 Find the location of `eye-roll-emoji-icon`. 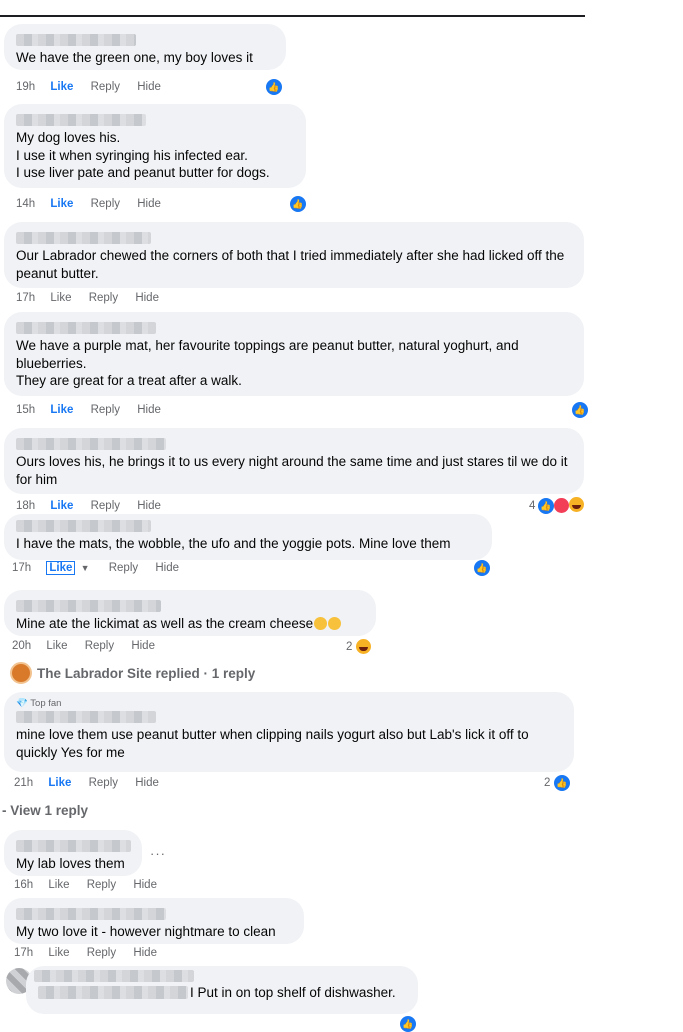

eye-roll-emoji-icon is located at coordinates (335, 623).